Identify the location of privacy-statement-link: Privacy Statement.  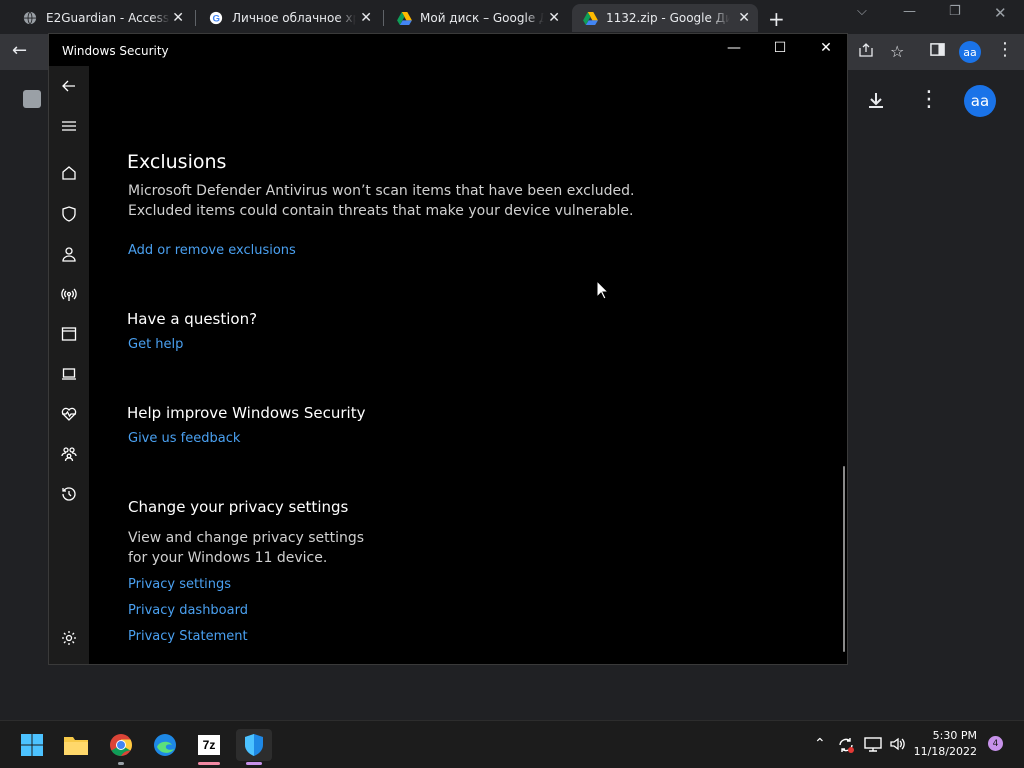
(188, 636).